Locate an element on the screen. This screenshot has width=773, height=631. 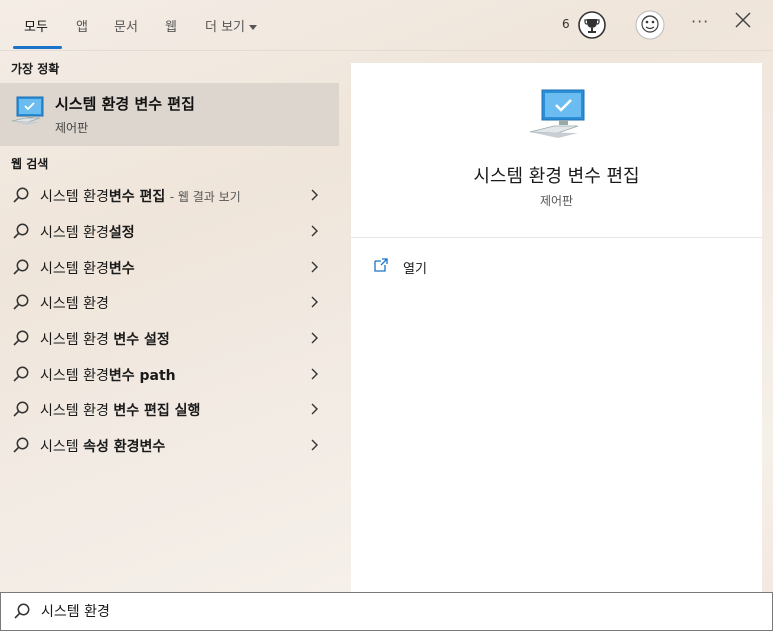
top-bar: 모두 앱 문서 웹 더 보기 6 ··· is located at coordinates (386, 25).